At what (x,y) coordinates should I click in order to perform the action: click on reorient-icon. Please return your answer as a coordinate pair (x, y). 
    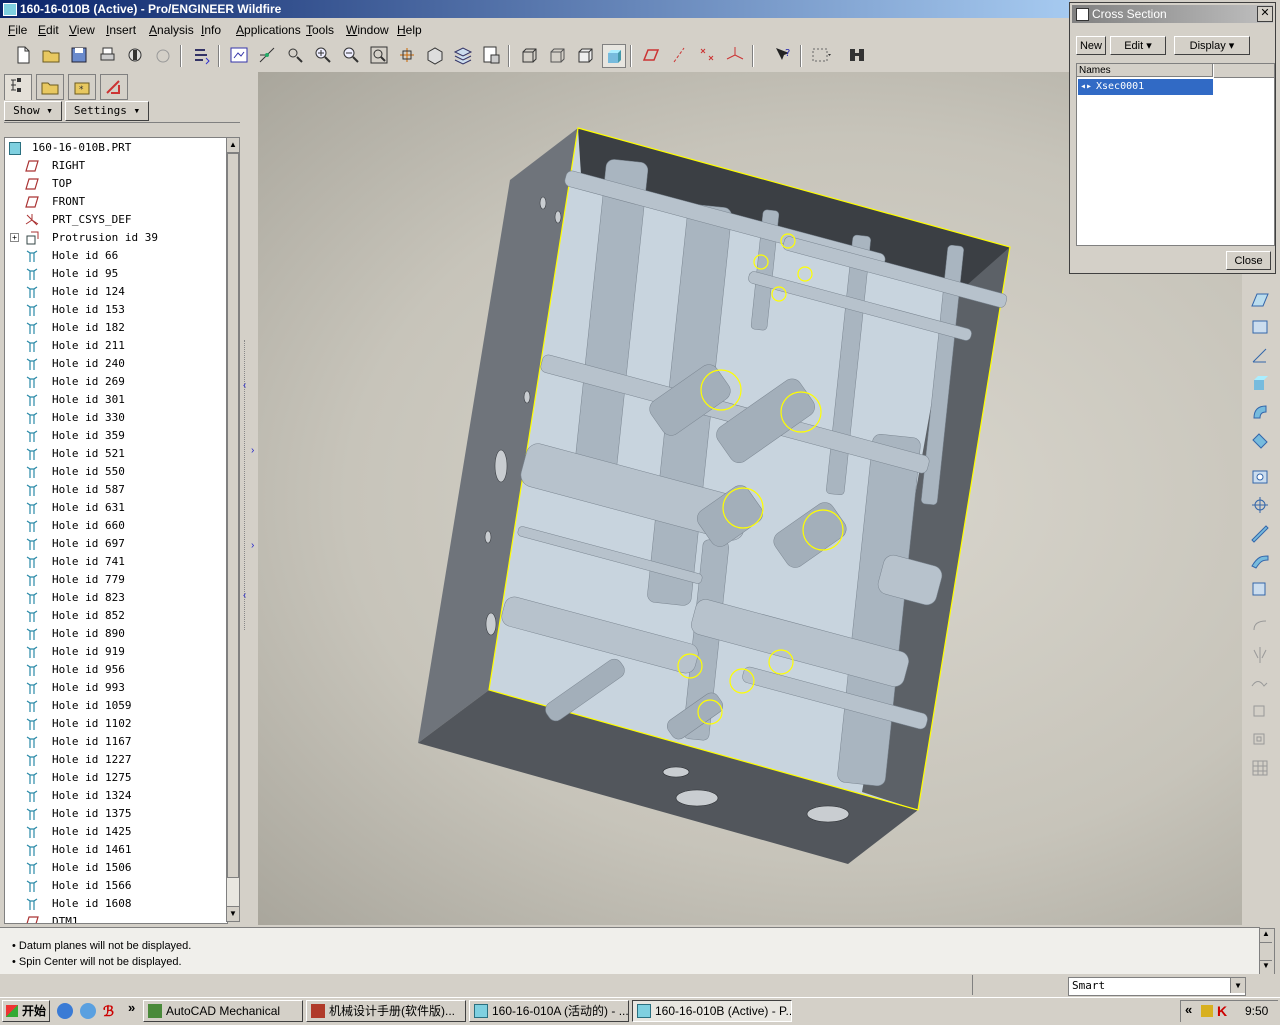
    Looking at the image, I should click on (407, 55).